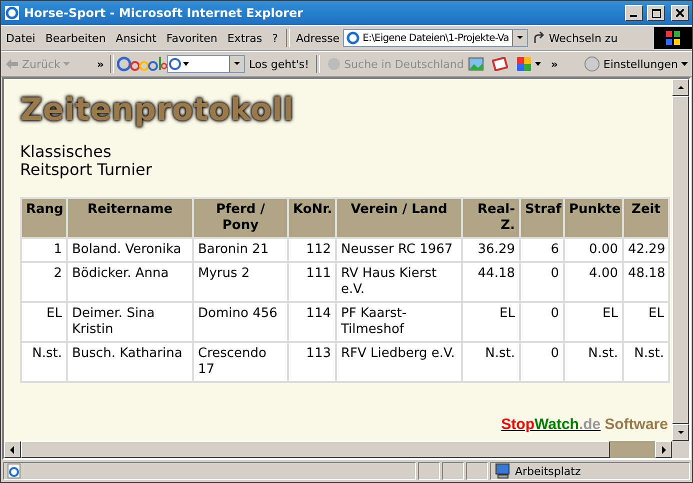 The width and height of the screenshot is (693, 483). Describe the element at coordinates (130, 282) in the screenshot. I see `table-cell: Bödicker. Anna` at that location.